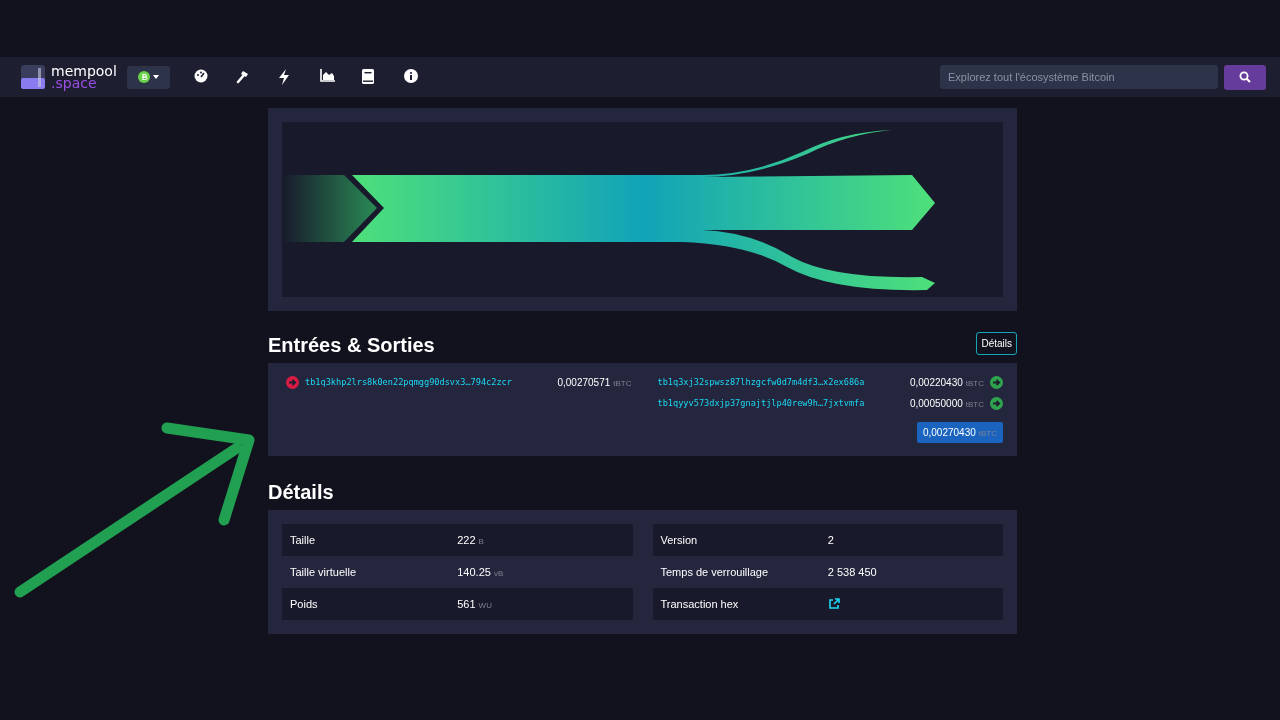 The width and height of the screenshot is (1280, 720). I want to click on gauge-icon, so click(200, 76).